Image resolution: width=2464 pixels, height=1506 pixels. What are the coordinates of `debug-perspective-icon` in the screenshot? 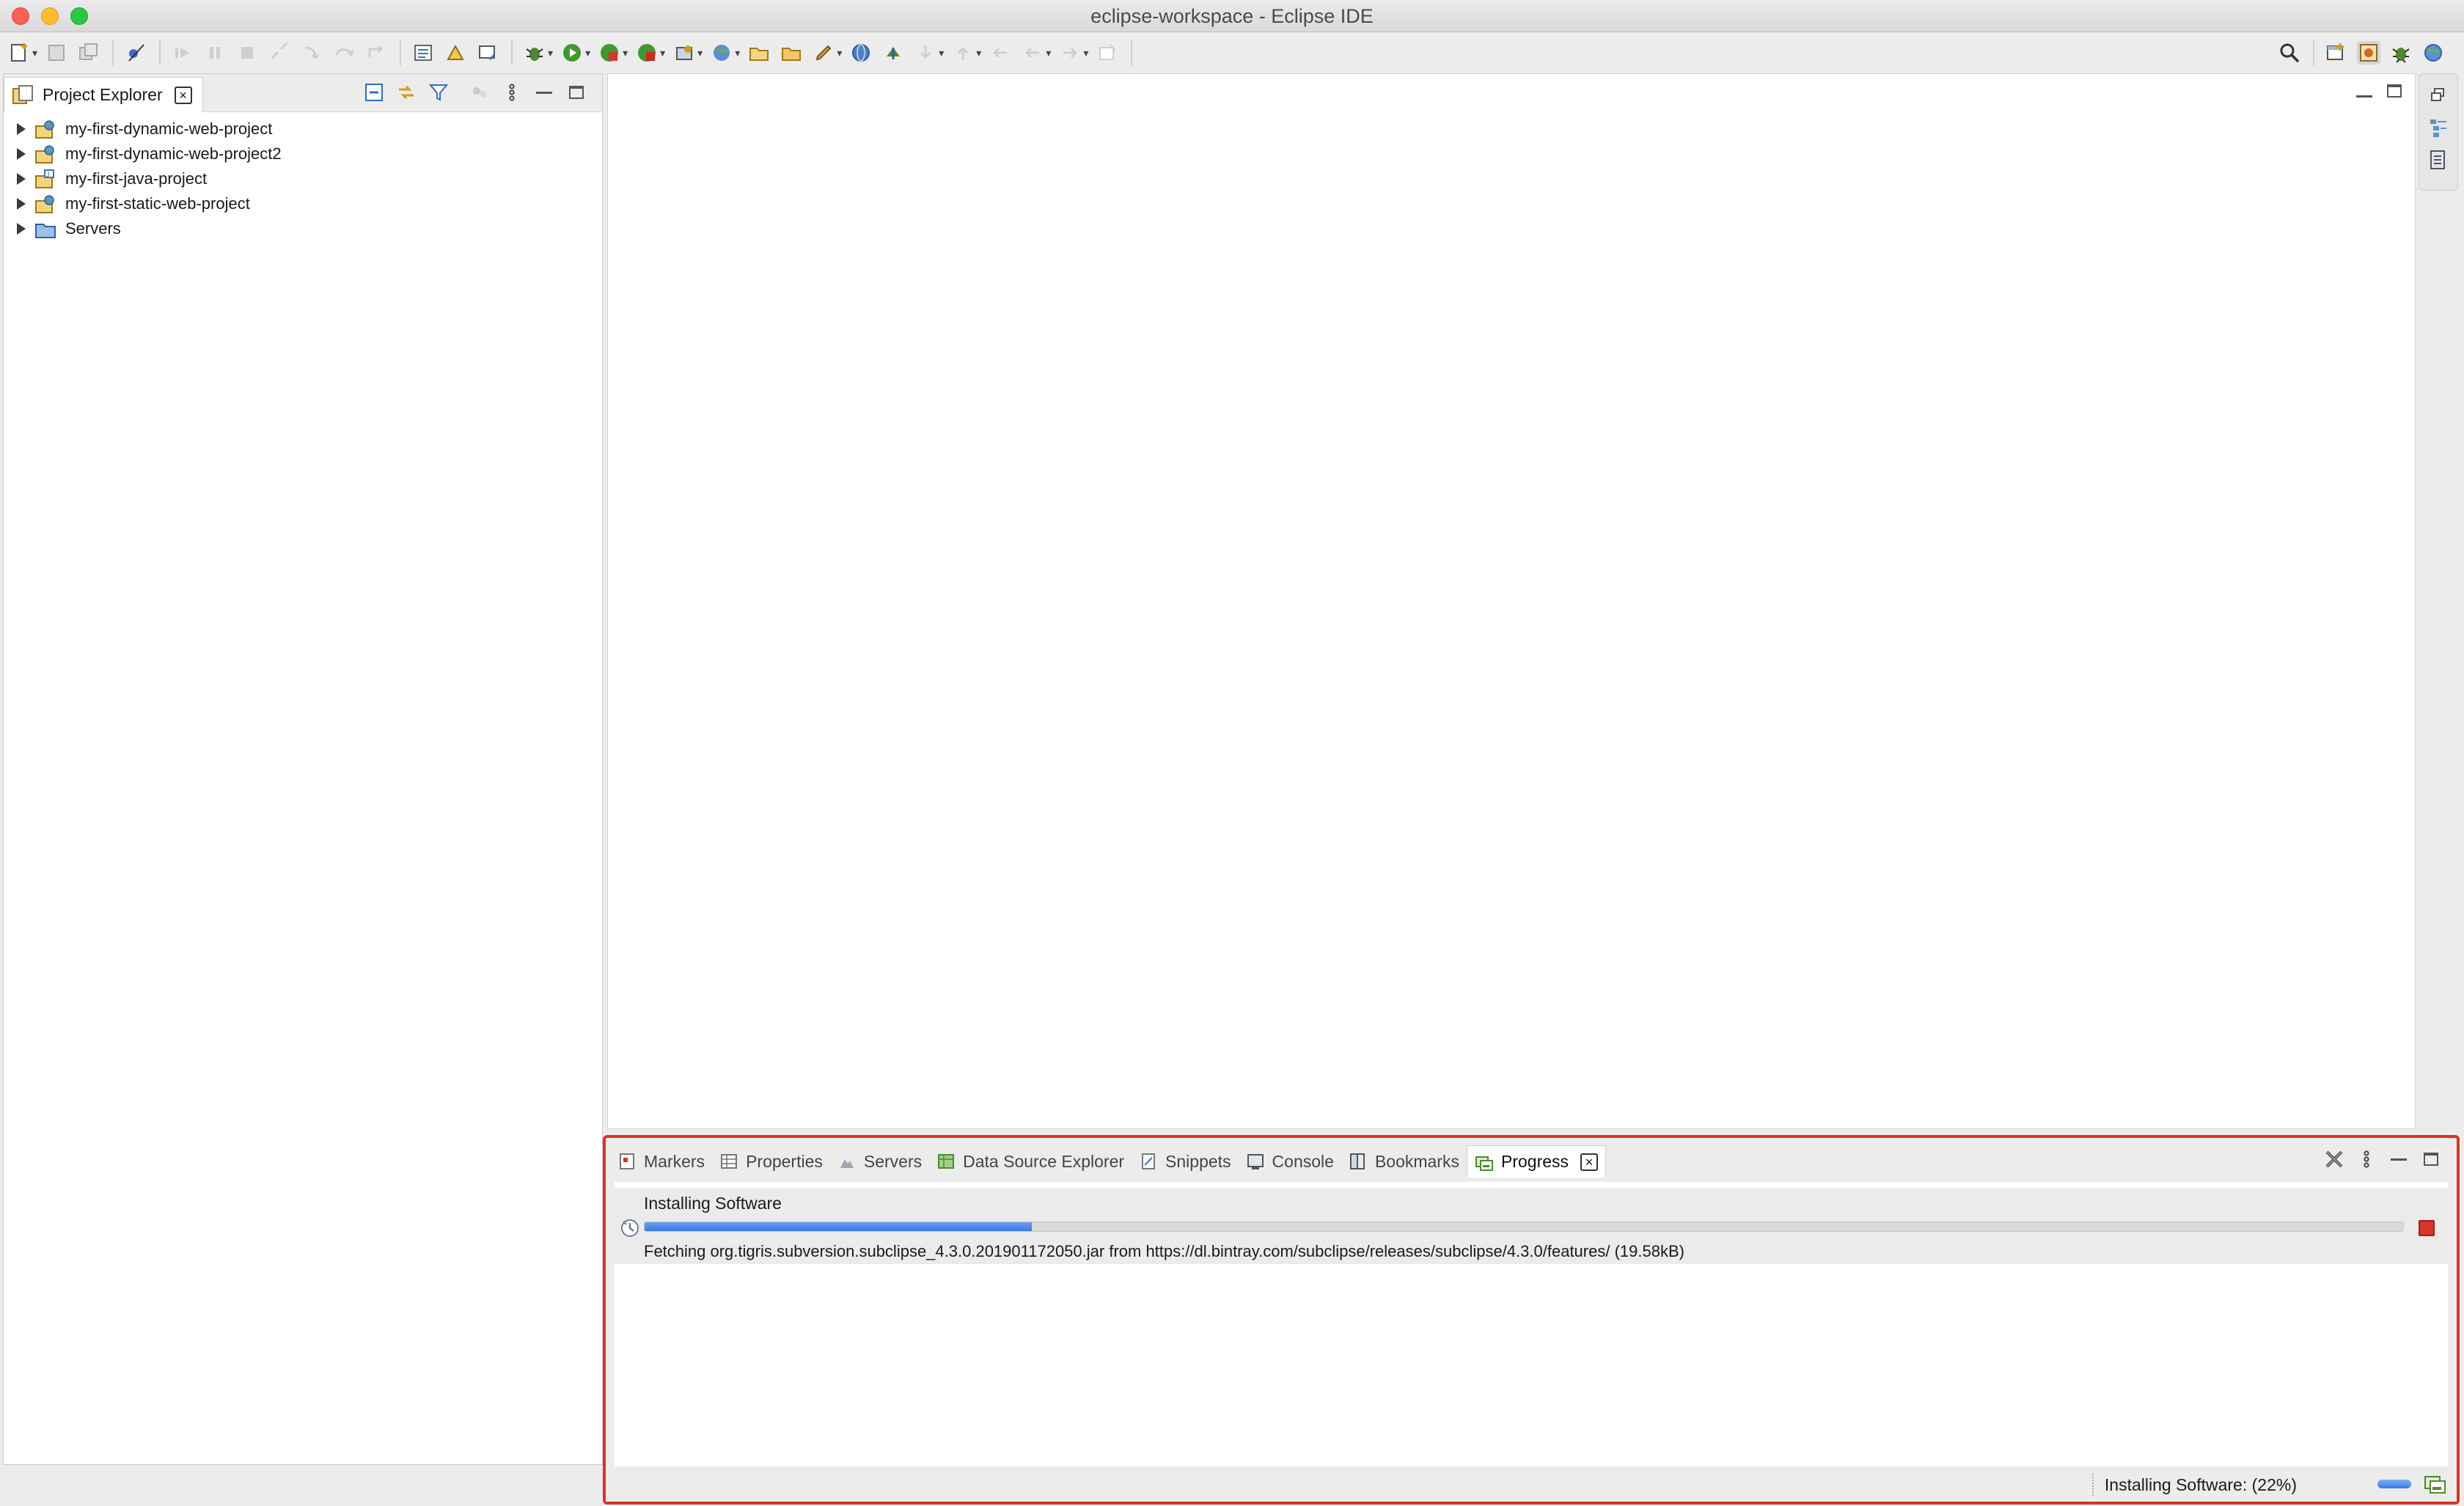 It's located at (2401, 53).